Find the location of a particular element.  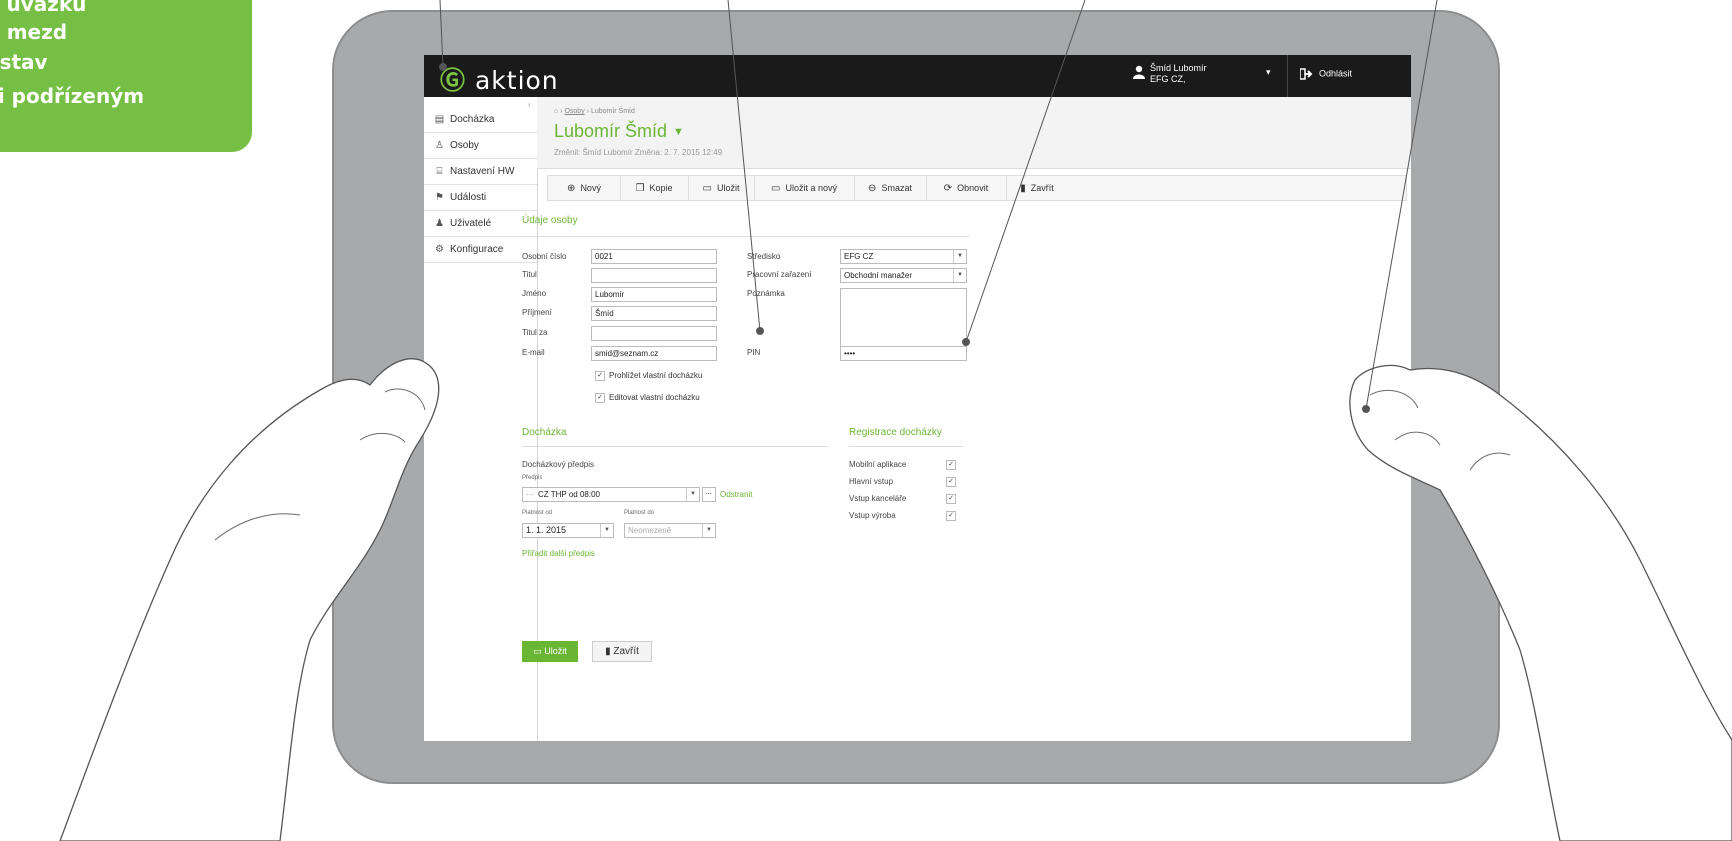

valid-to-label: Platnost do is located at coordinates (639, 513).